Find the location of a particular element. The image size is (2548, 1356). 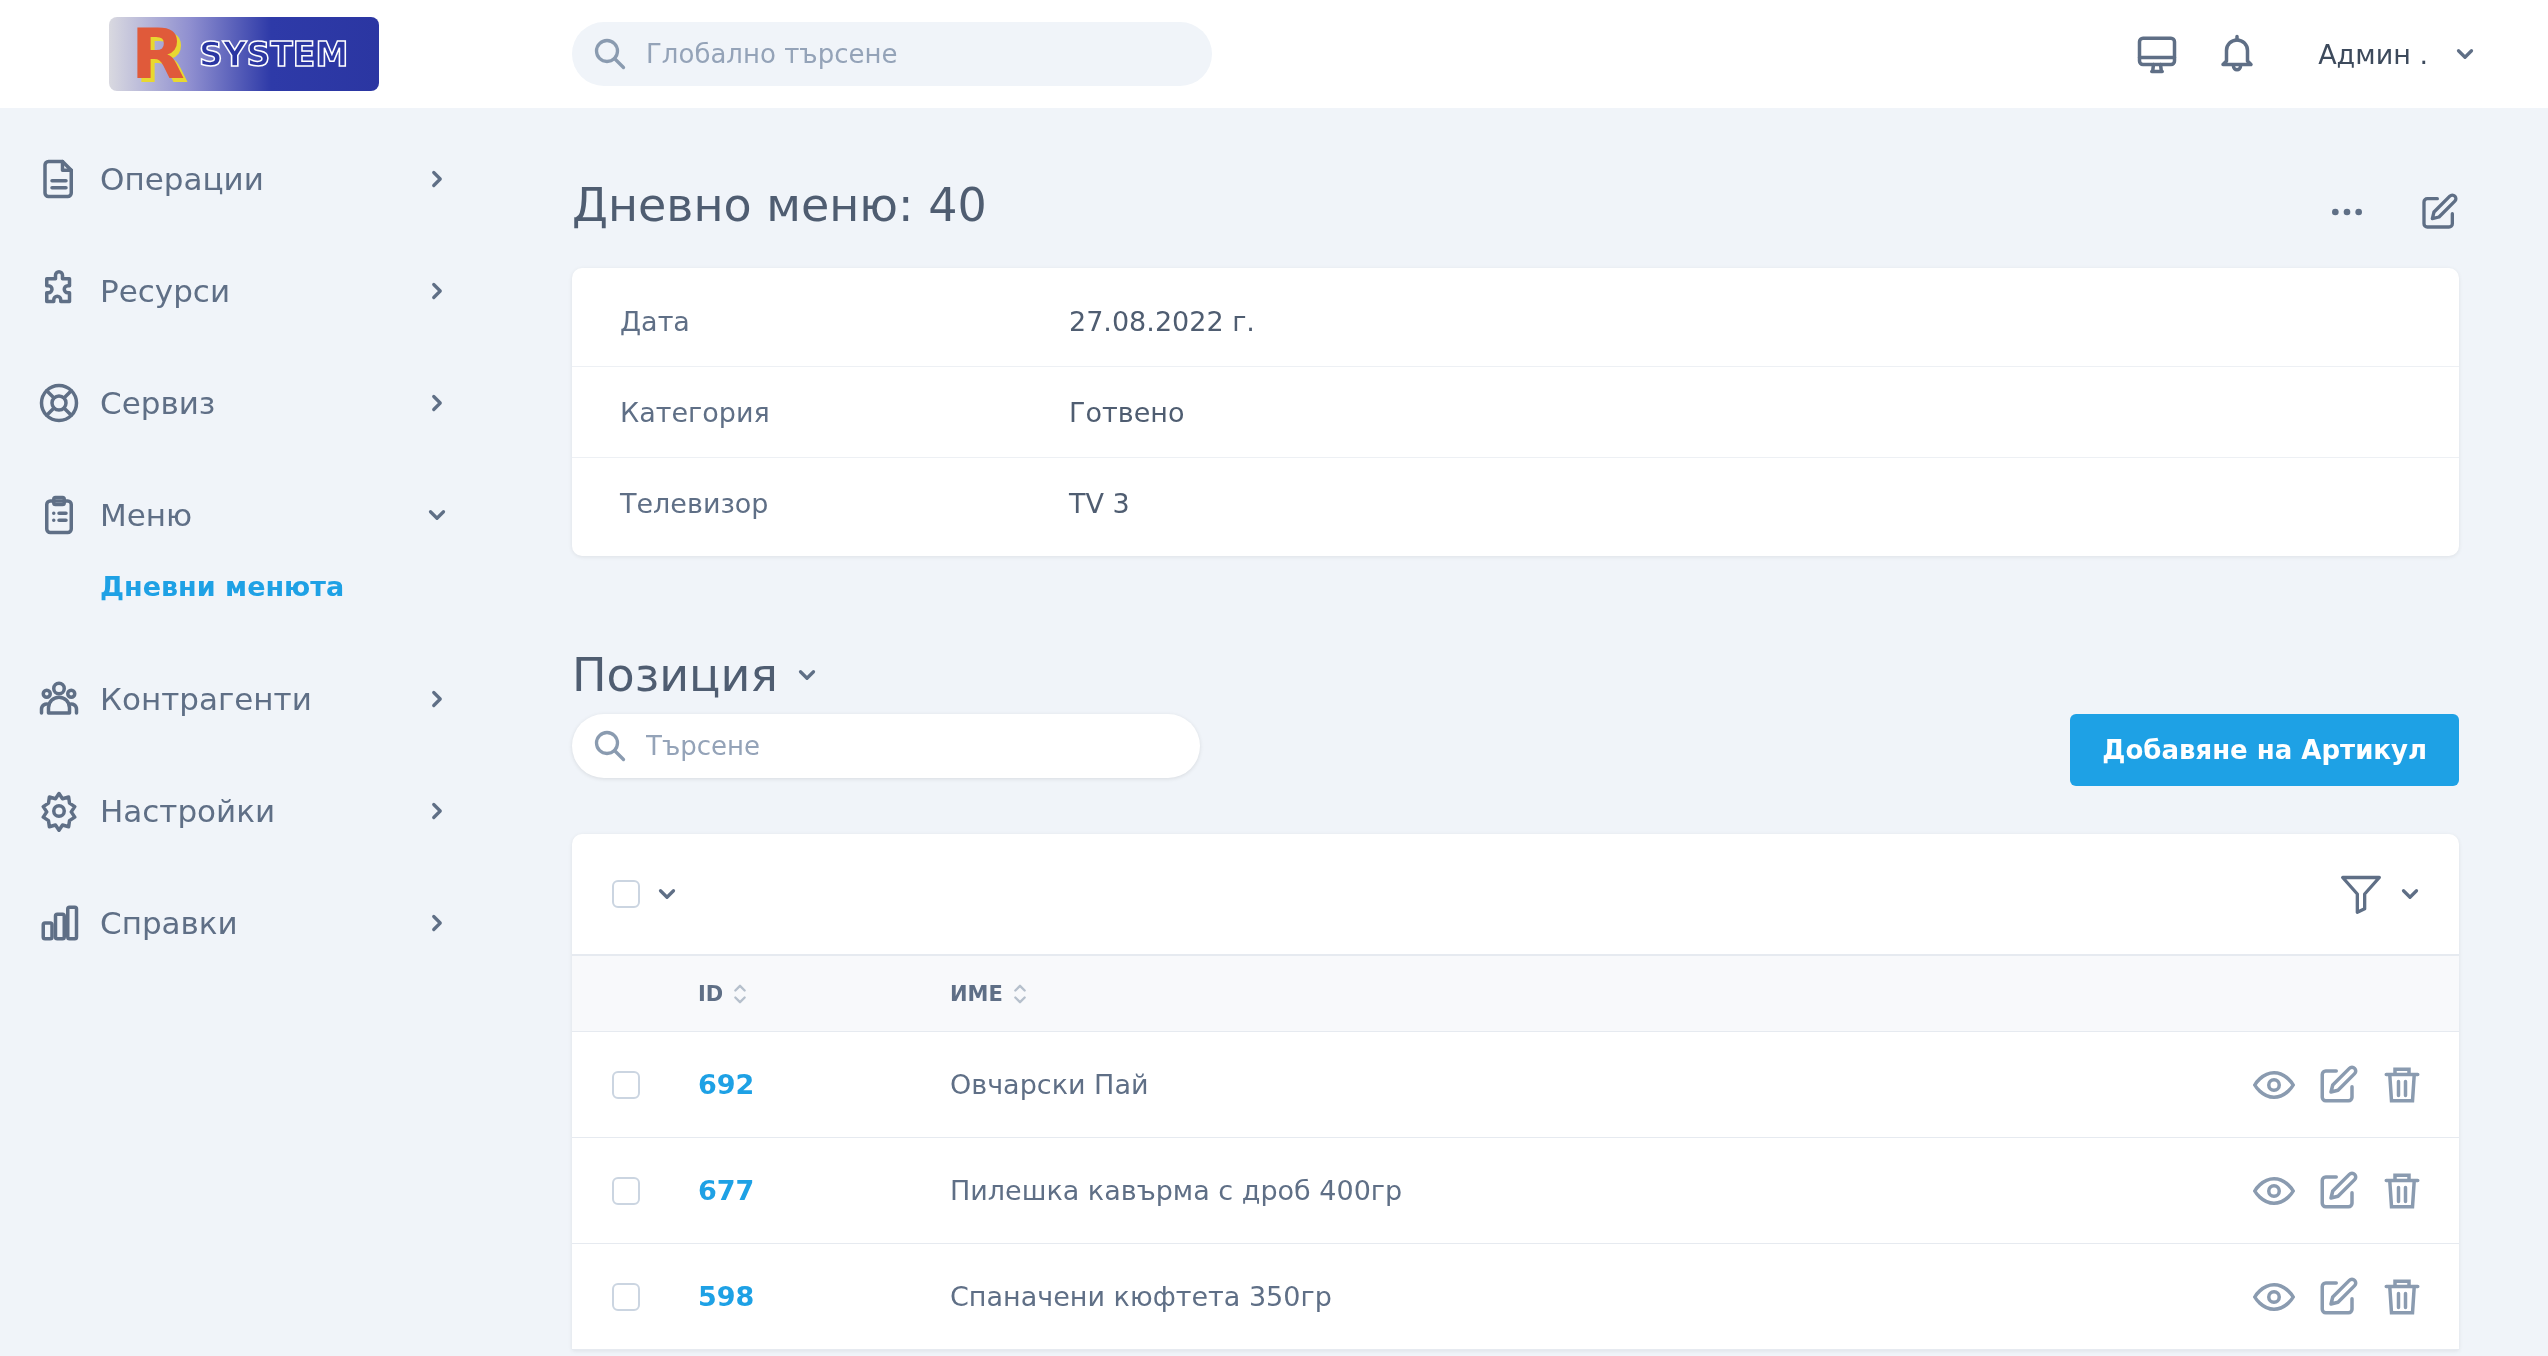

detail-value: Готвено is located at coordinates (1127, 412).